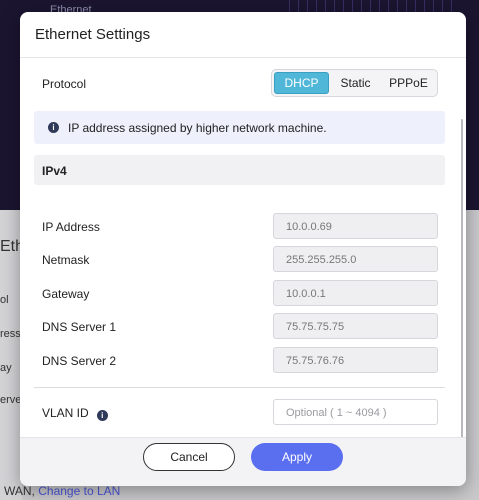 This screenshot has height=500, width=479. Describe the element at coordinates (355, 360) in the screenshot. I see `dns-server-2-field: 75.75.76.76` at that location.